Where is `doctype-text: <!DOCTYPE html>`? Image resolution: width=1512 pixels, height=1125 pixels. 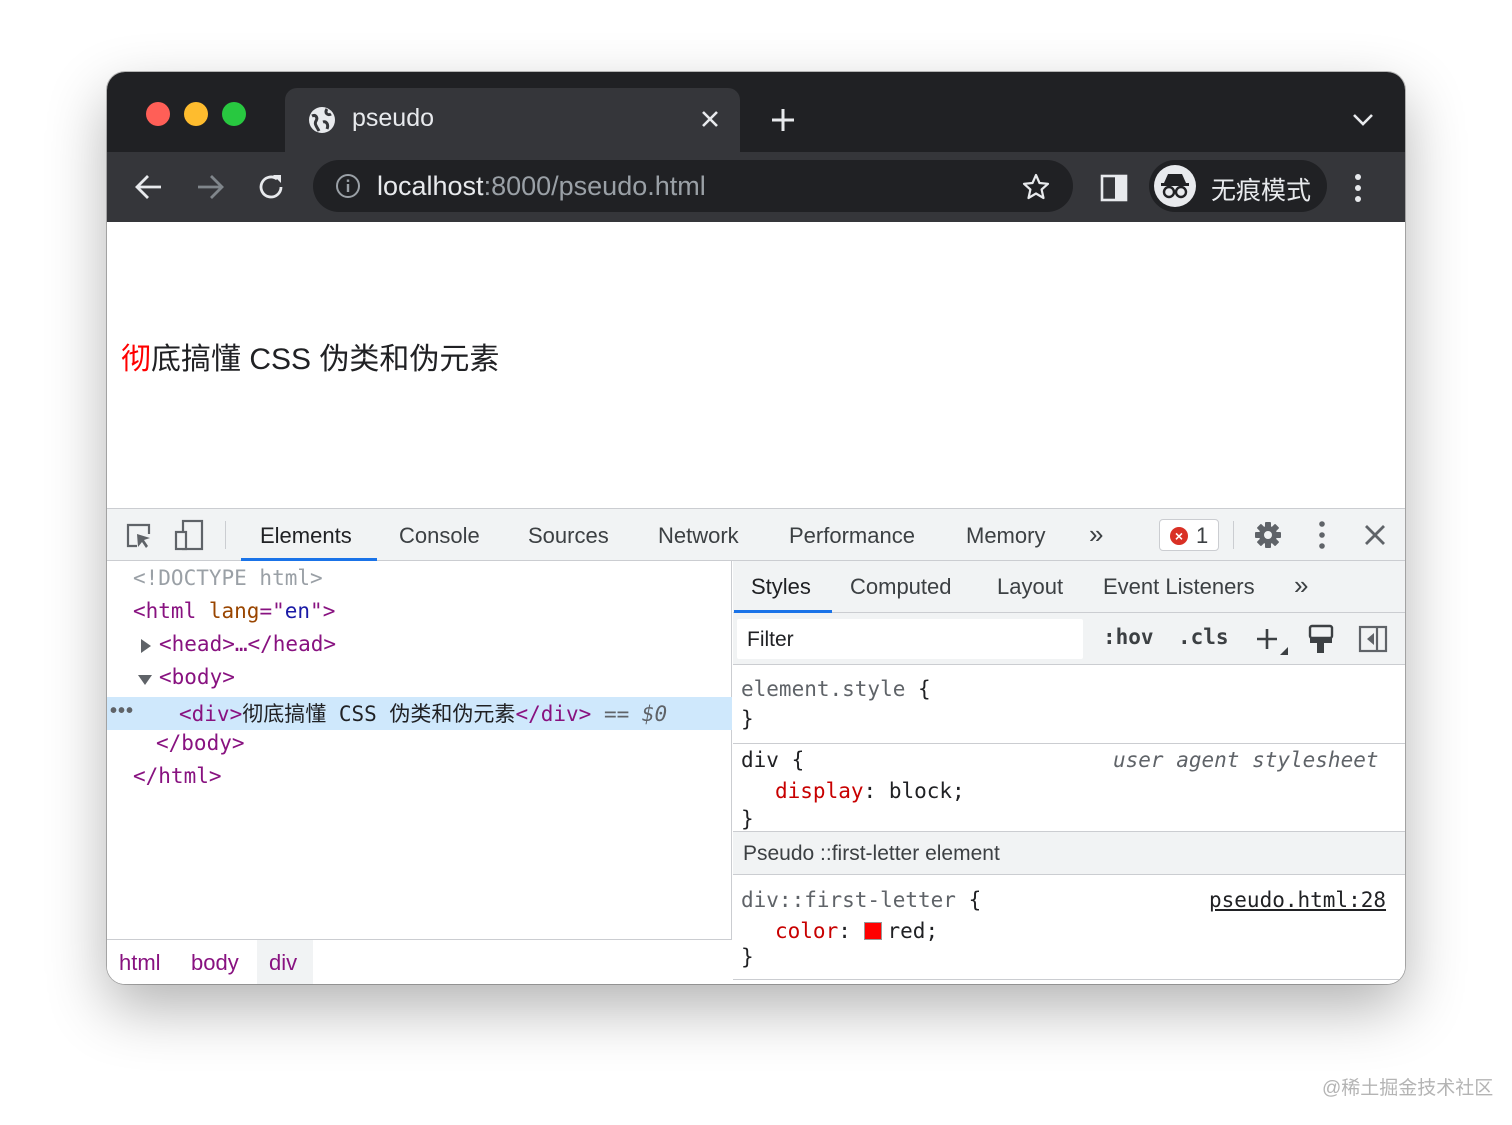 doctype-text: <!DOCTYPE html> is located at coordinates (228, 578).